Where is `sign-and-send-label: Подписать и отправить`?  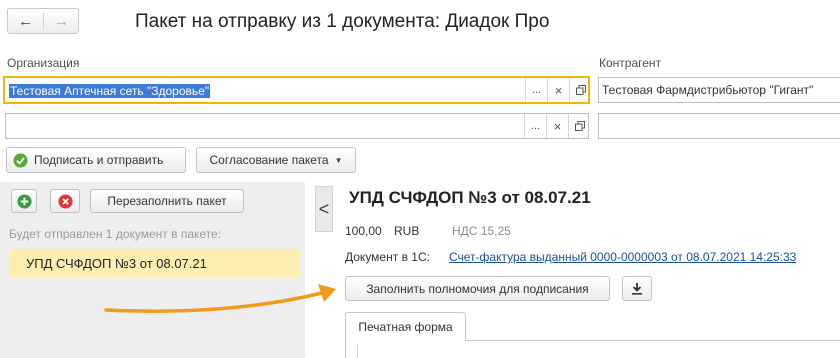
sign-and-send-label: Подписать и отправить is located at coordinates (99, 160).